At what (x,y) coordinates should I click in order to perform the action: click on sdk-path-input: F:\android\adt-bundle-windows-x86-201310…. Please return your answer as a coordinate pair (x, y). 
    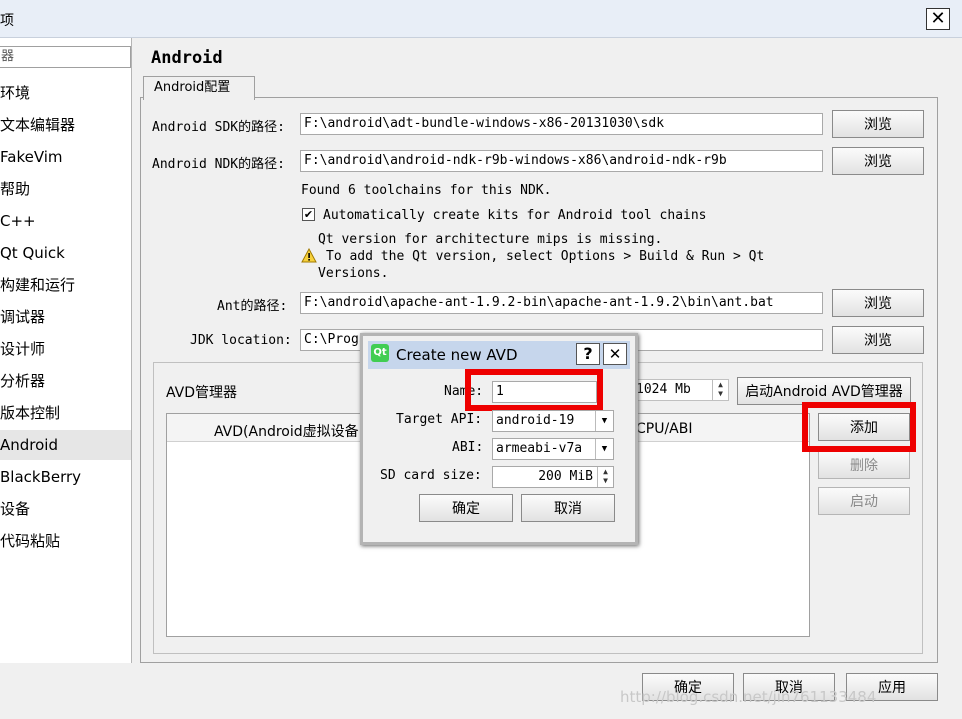
    Looking at the image, I should click on (561, 124).